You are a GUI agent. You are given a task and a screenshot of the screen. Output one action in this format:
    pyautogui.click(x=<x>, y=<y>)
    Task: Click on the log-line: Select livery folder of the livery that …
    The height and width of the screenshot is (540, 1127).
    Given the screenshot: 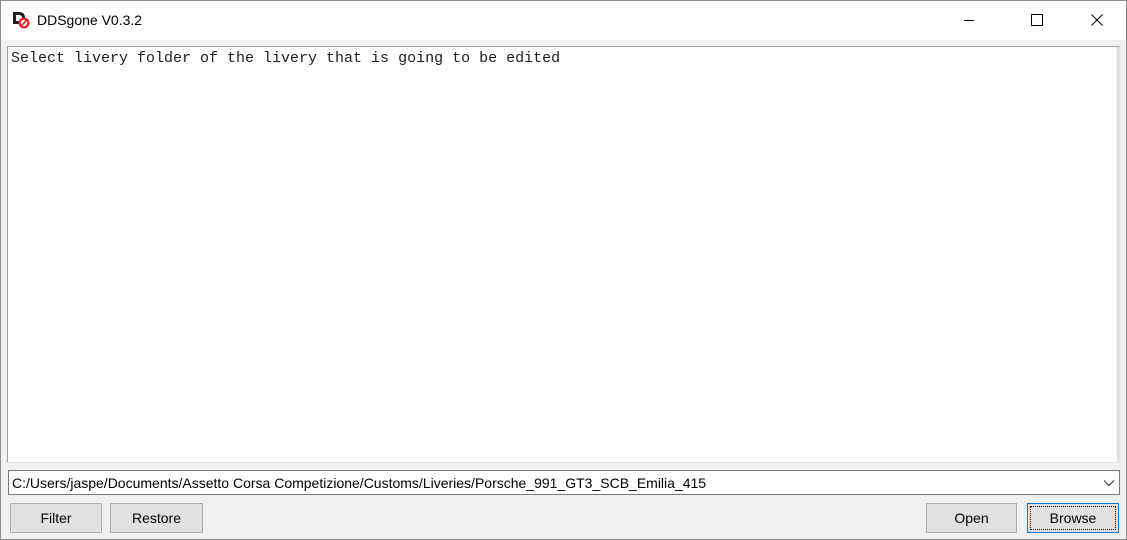 What is the action you would take?
    pyautogui.click(x=286, y=58)
    